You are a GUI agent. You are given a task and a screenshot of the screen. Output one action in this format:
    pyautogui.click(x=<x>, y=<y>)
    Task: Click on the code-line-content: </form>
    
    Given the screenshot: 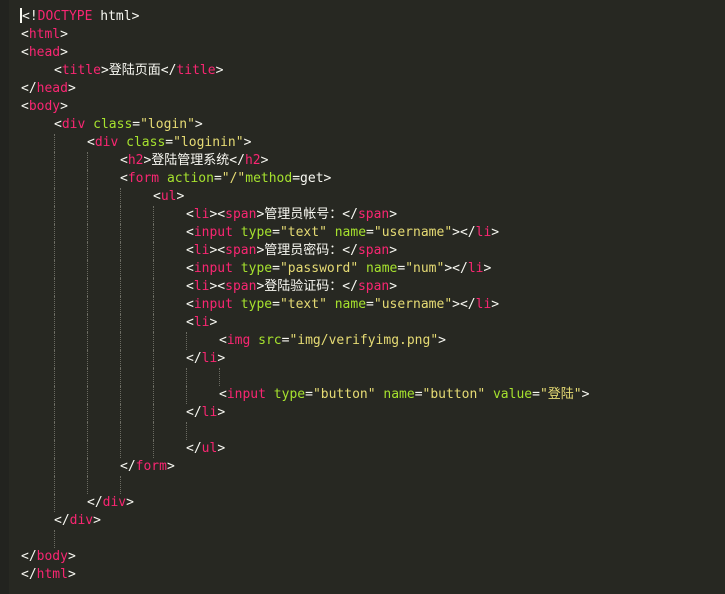 What is the action you would take?
    pyautogui.click(x=147, y=467)
    